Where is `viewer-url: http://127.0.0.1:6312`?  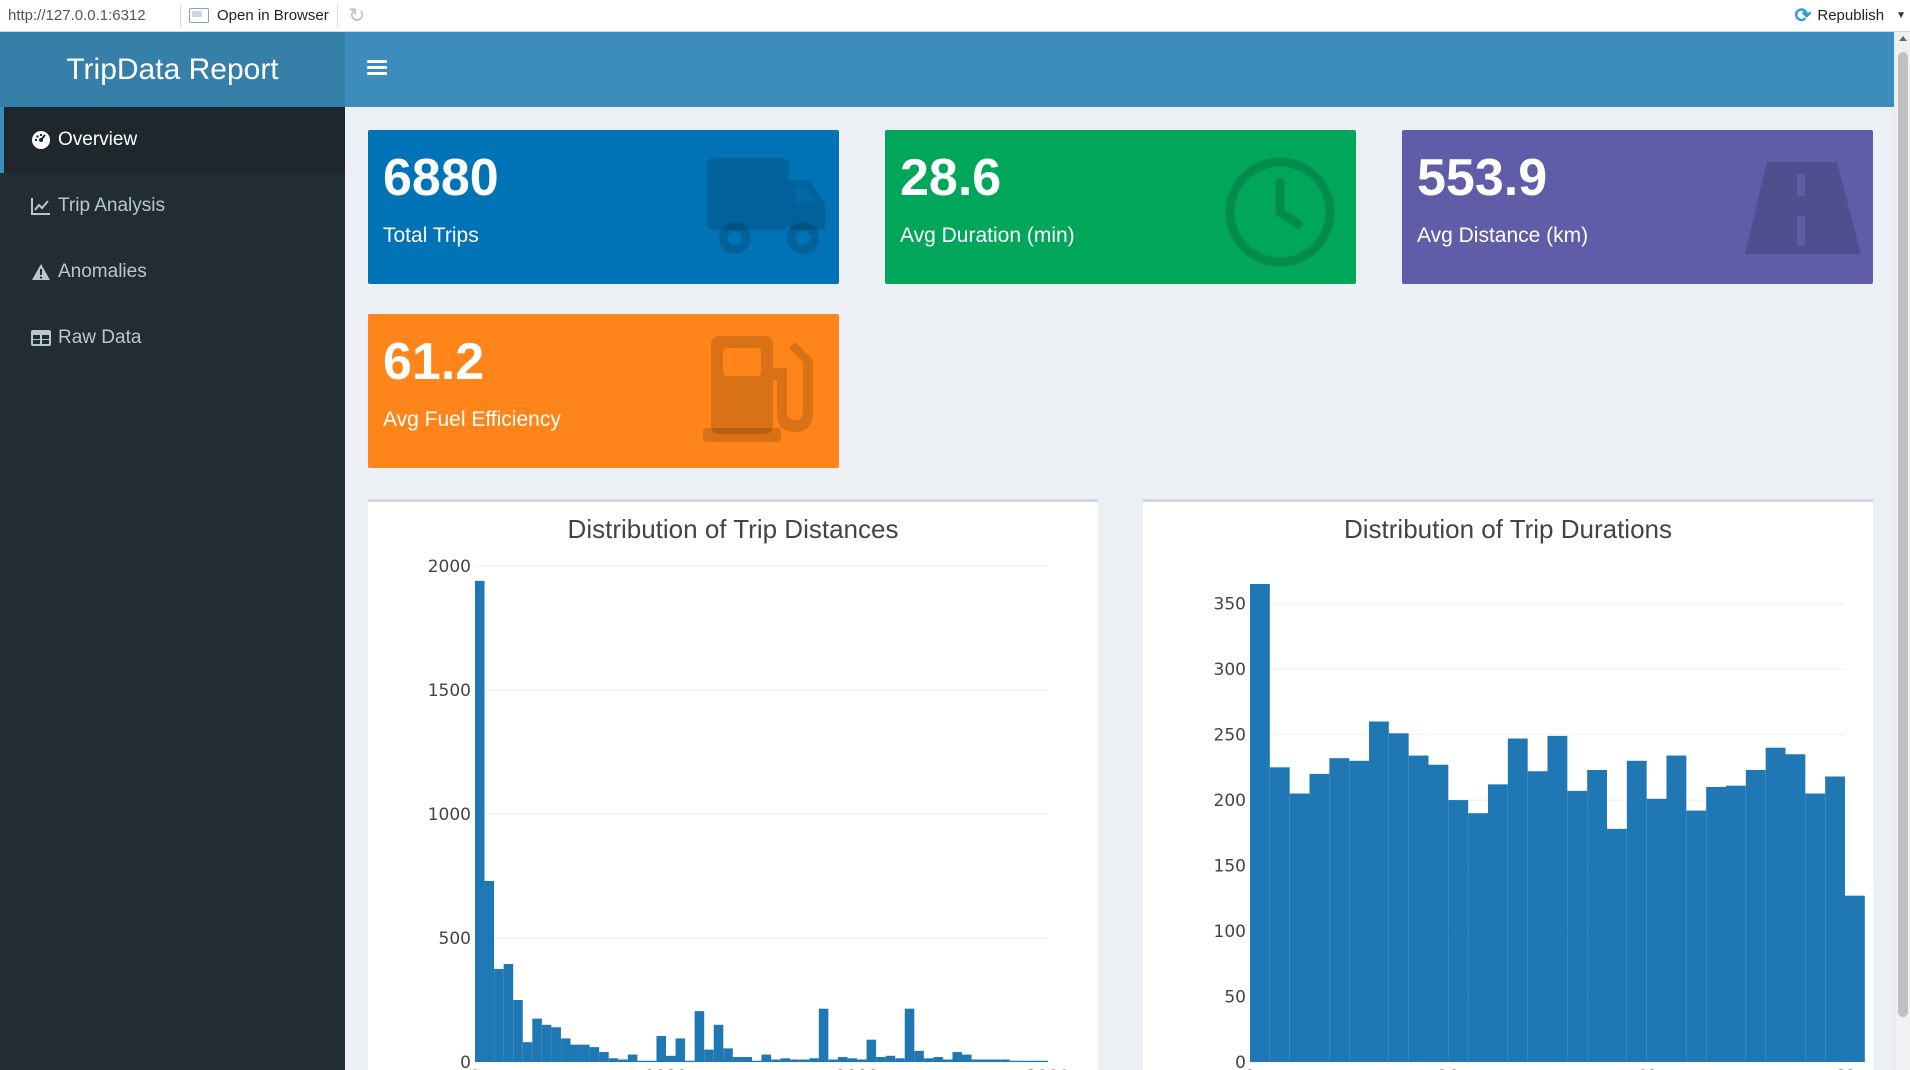 viewer-url: http://127.0.0.1:6312 is located at coordinates (86, 15).